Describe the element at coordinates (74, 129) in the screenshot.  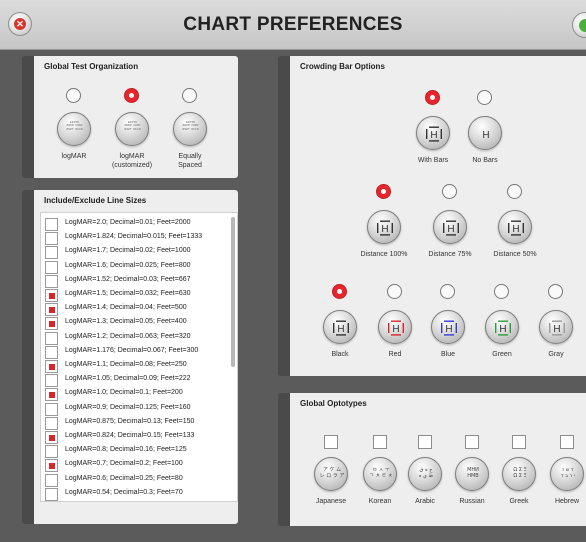
I see `chart-layout-logmar-icon: EFPTO ZHDN CKRV OSZT DFCN` at that location.